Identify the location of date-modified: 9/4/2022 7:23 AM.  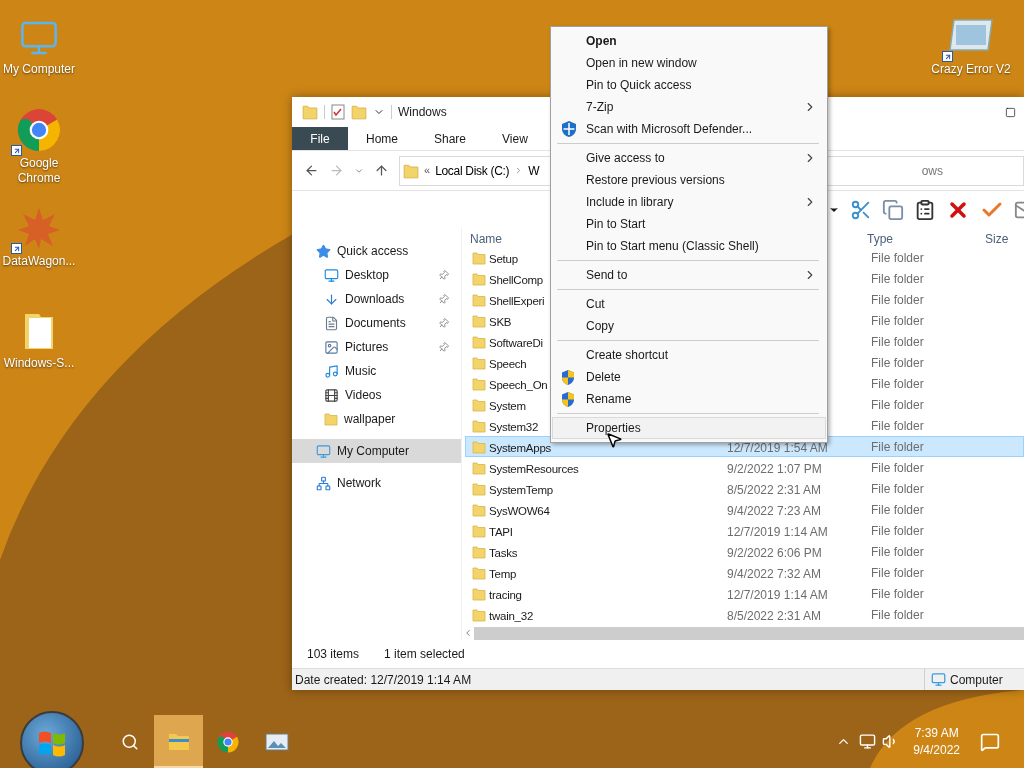
(774, 510).